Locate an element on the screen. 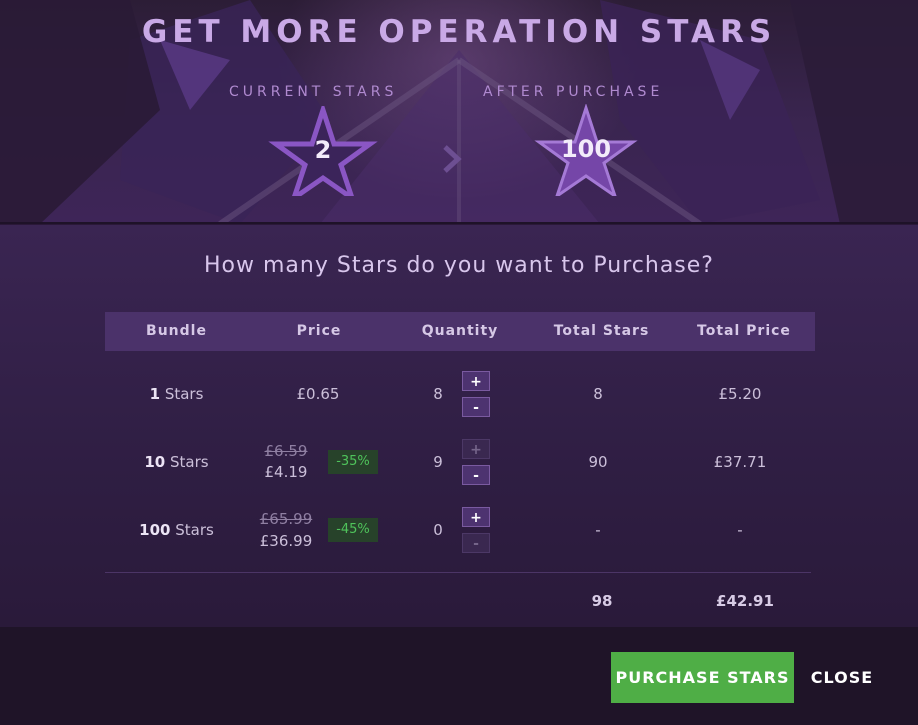  grand-total-price: £42.91 is located at coordinates (745, 601).